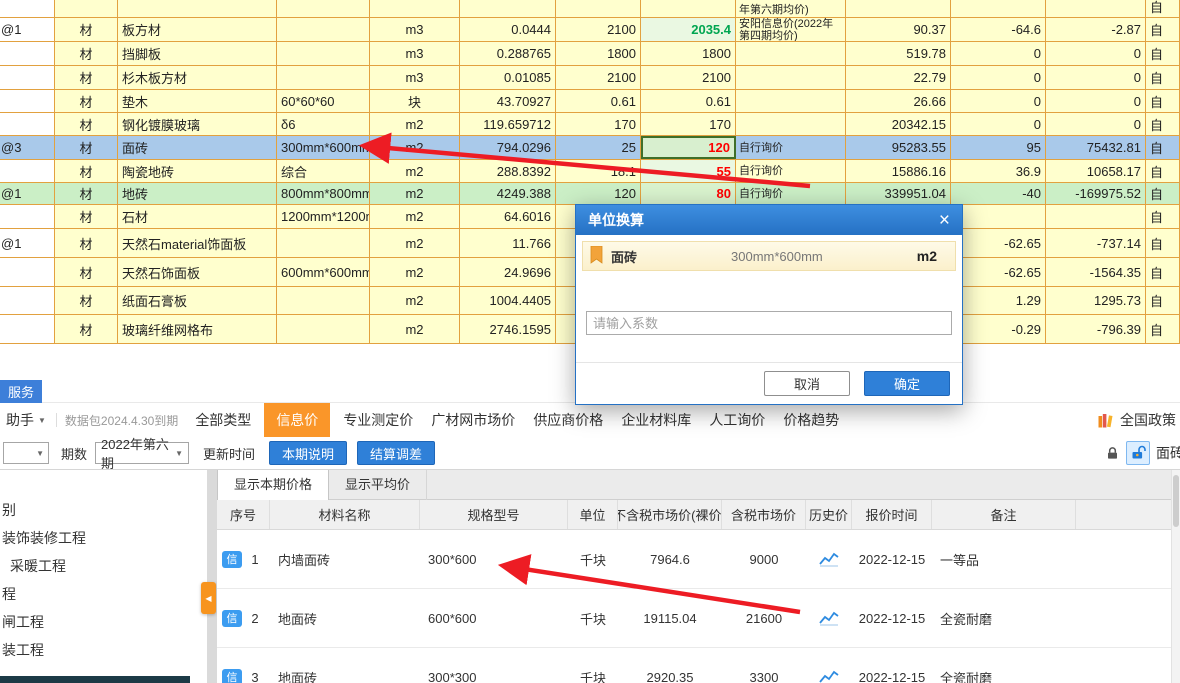 This screenshot has height=683, width=1180. I want to click on material-qty: 4249.388, so click(508, 193).